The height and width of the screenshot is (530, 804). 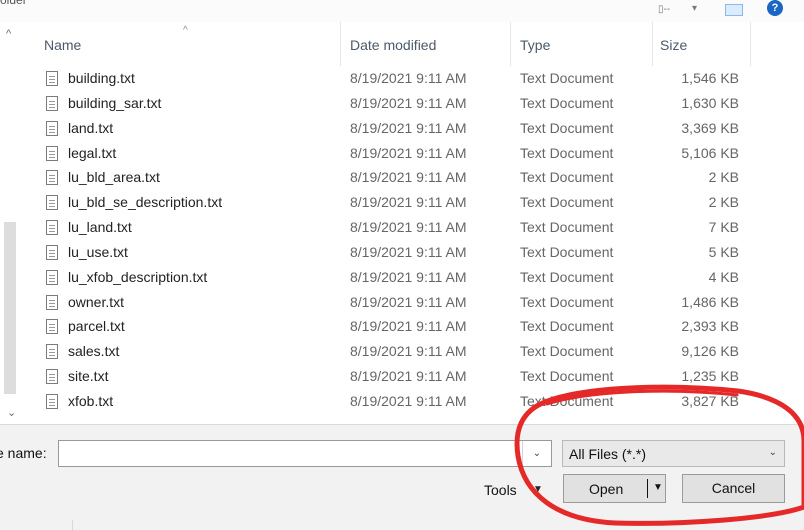 I want to click on navigation-pane: ^ ⌄, so click(x=12, y=223).